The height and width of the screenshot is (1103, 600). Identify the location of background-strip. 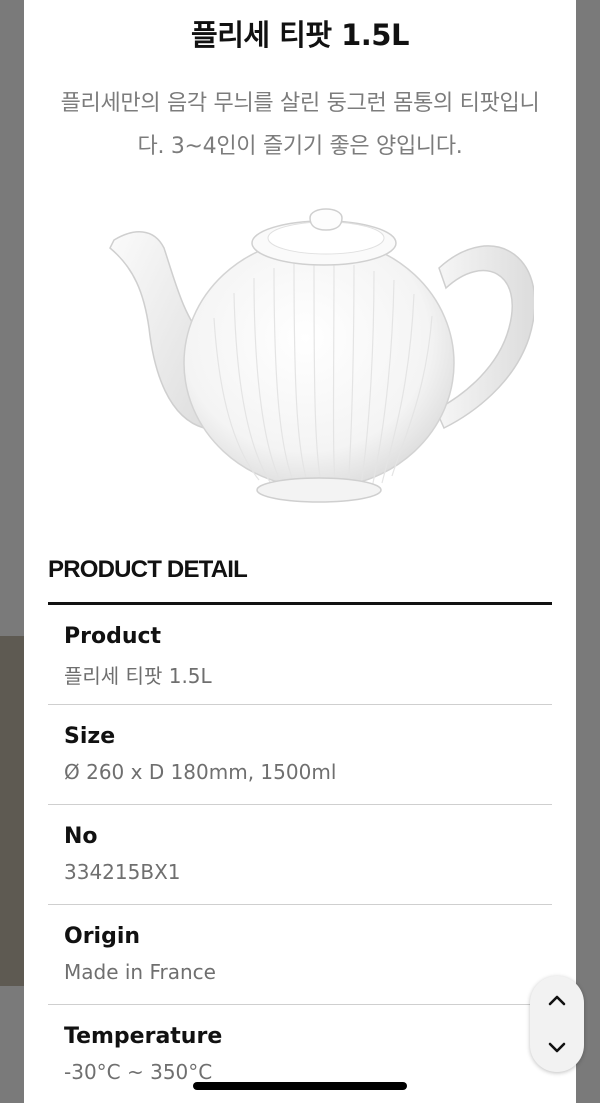
(12, 811).